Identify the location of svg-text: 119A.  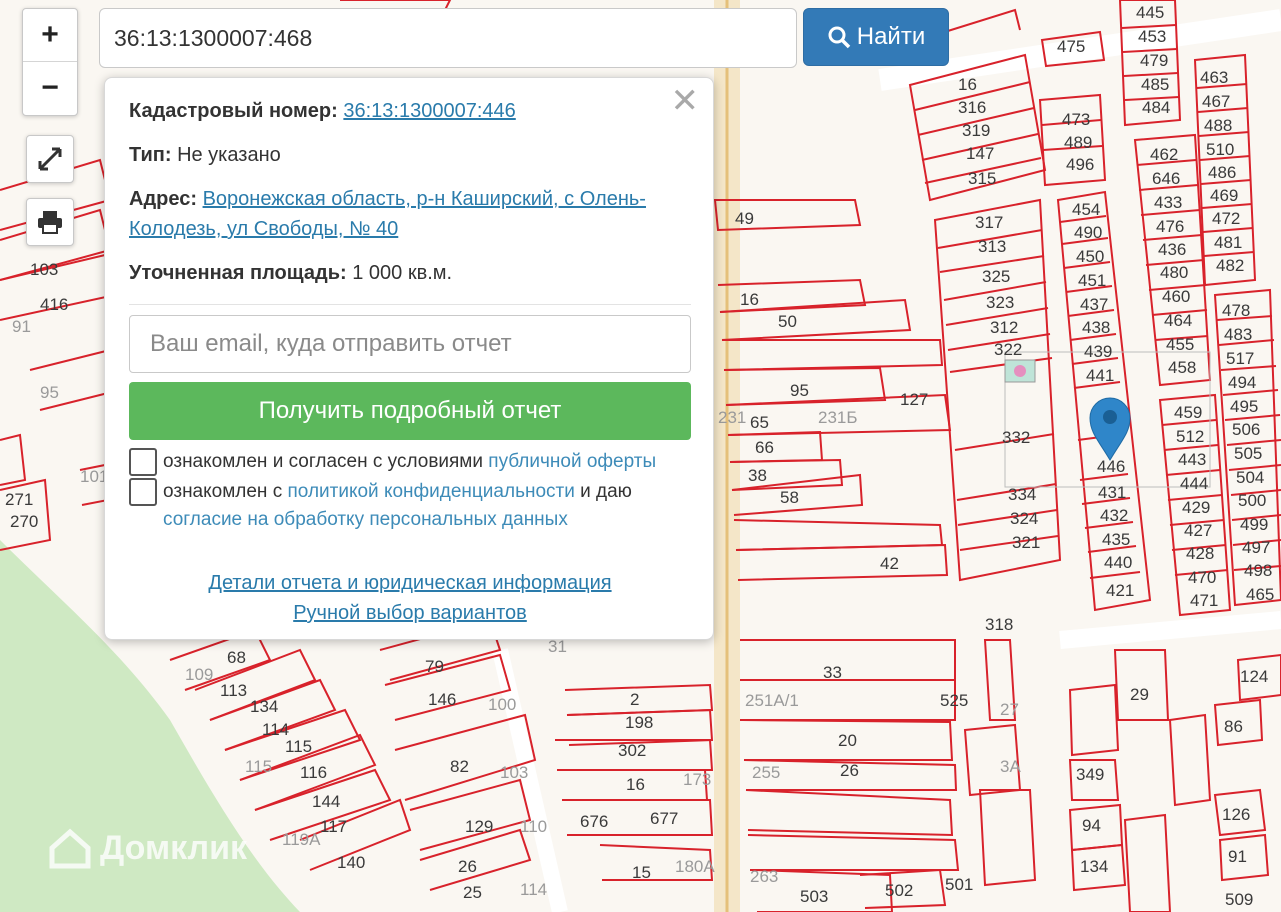
(301, 839).